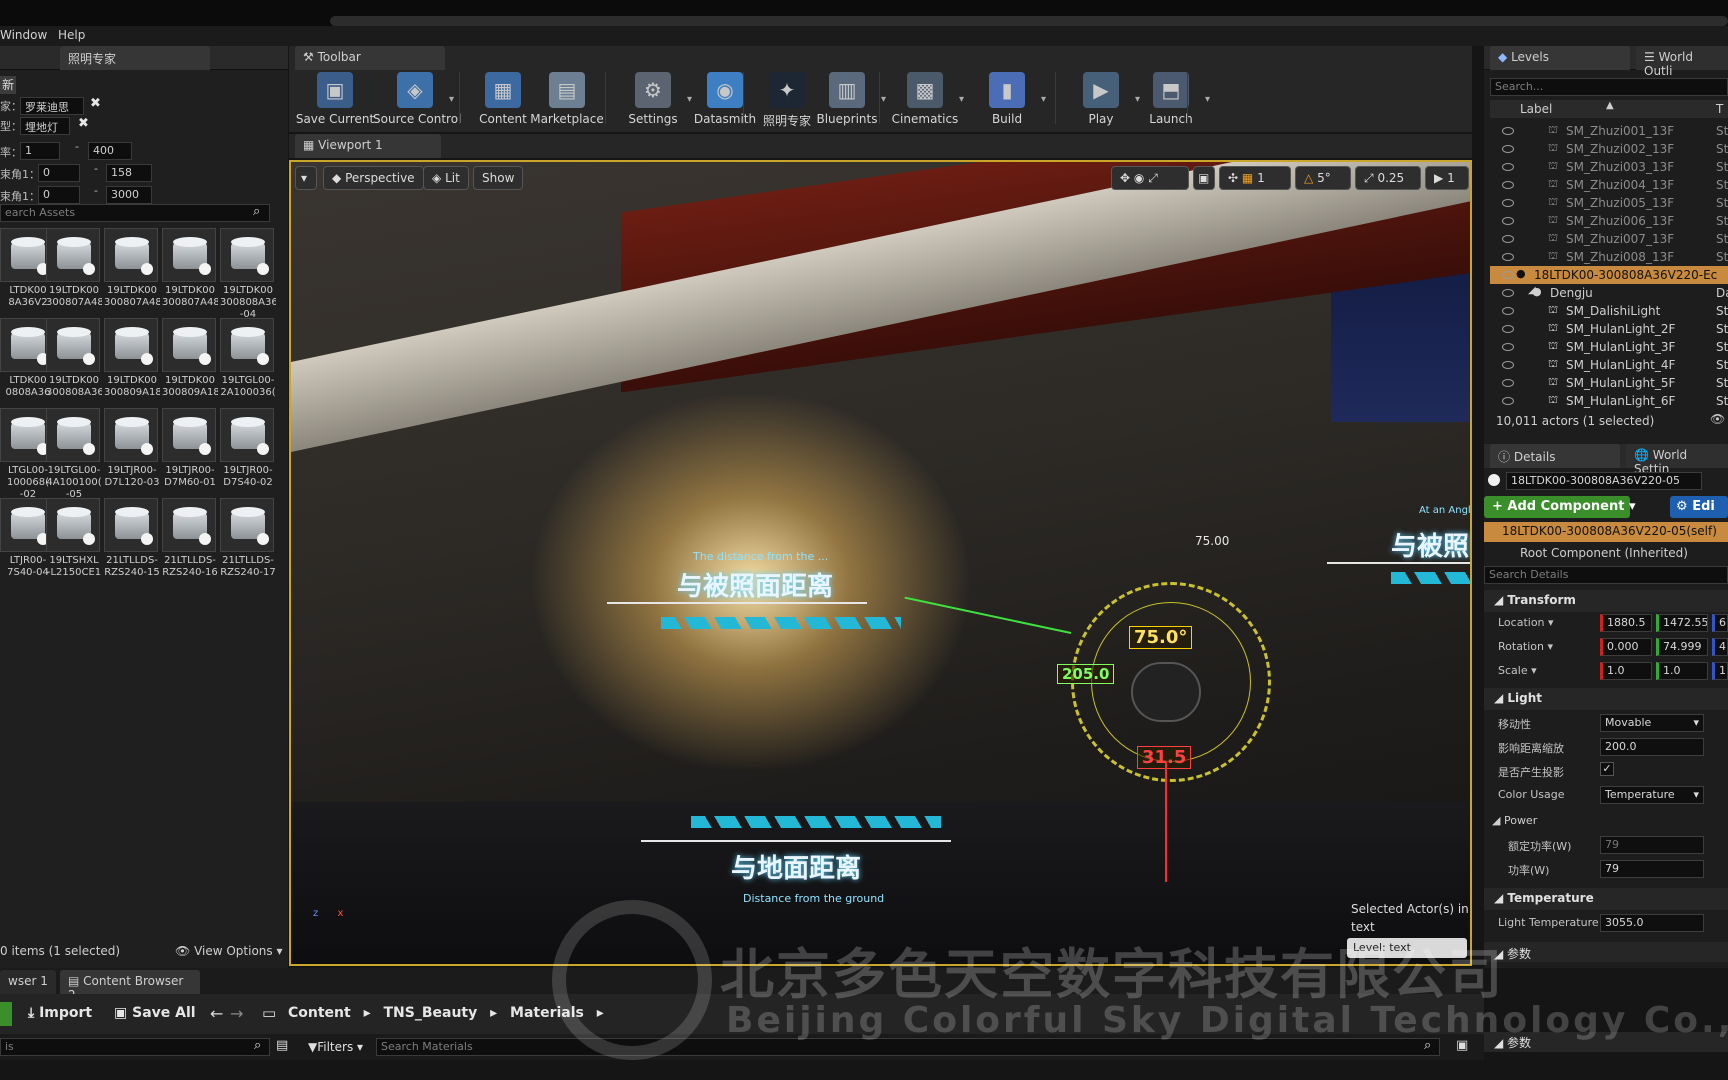 This screenshot has height=1080, width=1728. What do you see at coordinates (319, 1013) in the screenshot?
I see `breadcrumb-content: Content` at bounding box center [319, 1013].